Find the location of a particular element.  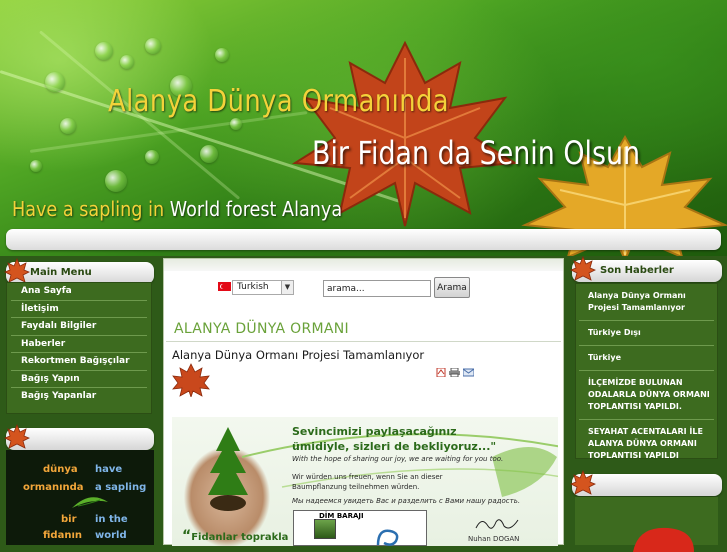

main-menu-heading: Main Menu is located at coordinates (61, 272).